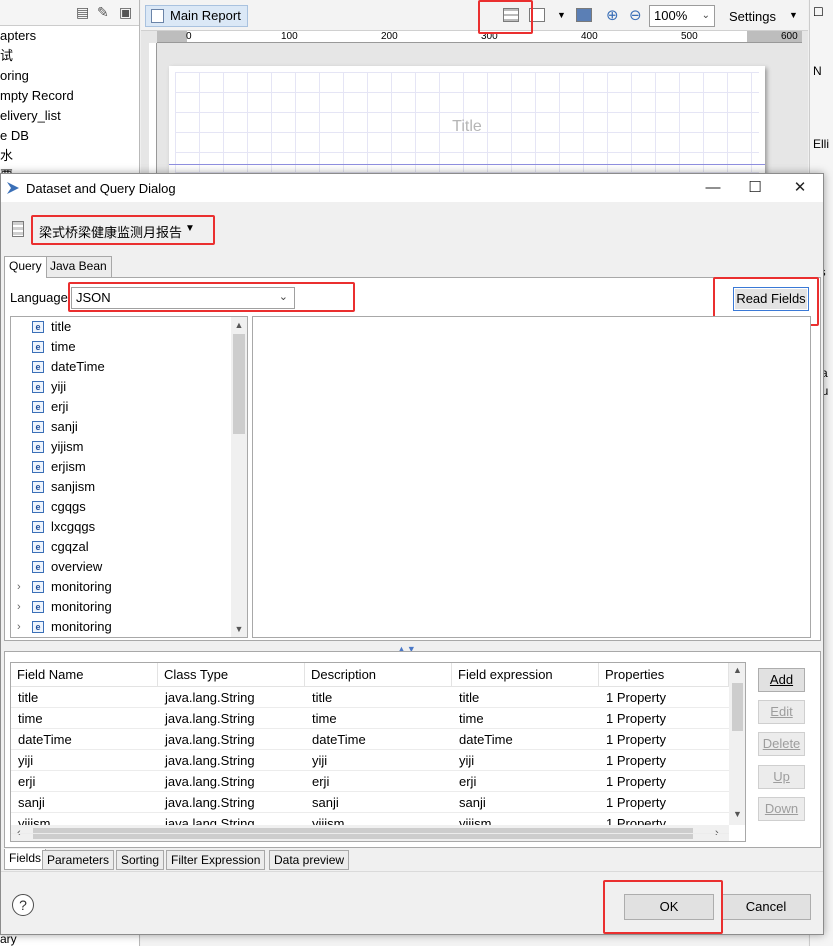 This screenshot has height=946, width=833. I want to click on help-icon: ?, so click(23, 905).